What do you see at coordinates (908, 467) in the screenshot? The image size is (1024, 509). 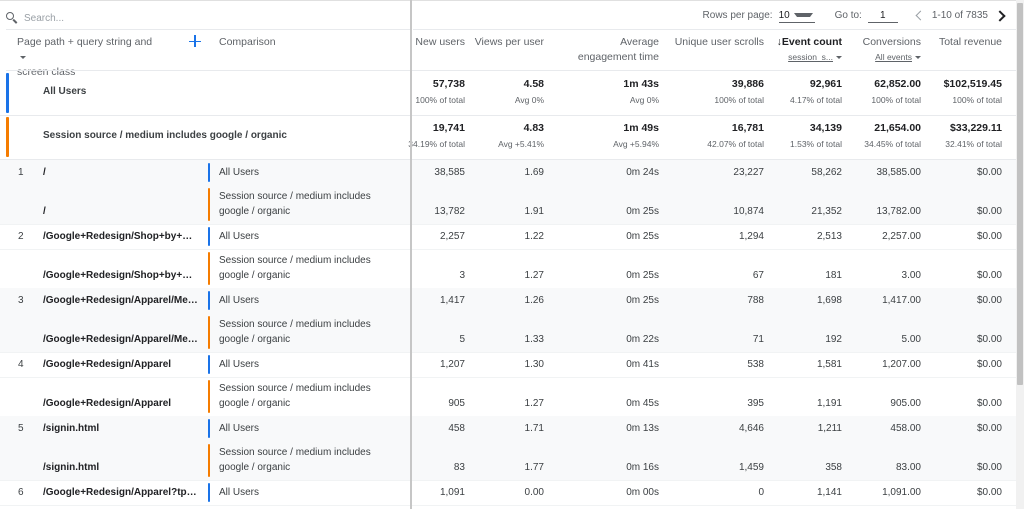 I see `cell-conversions: 83.00` at bounding box center [908, 467].